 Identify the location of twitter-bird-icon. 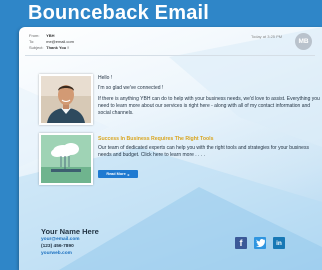
(260, 243).